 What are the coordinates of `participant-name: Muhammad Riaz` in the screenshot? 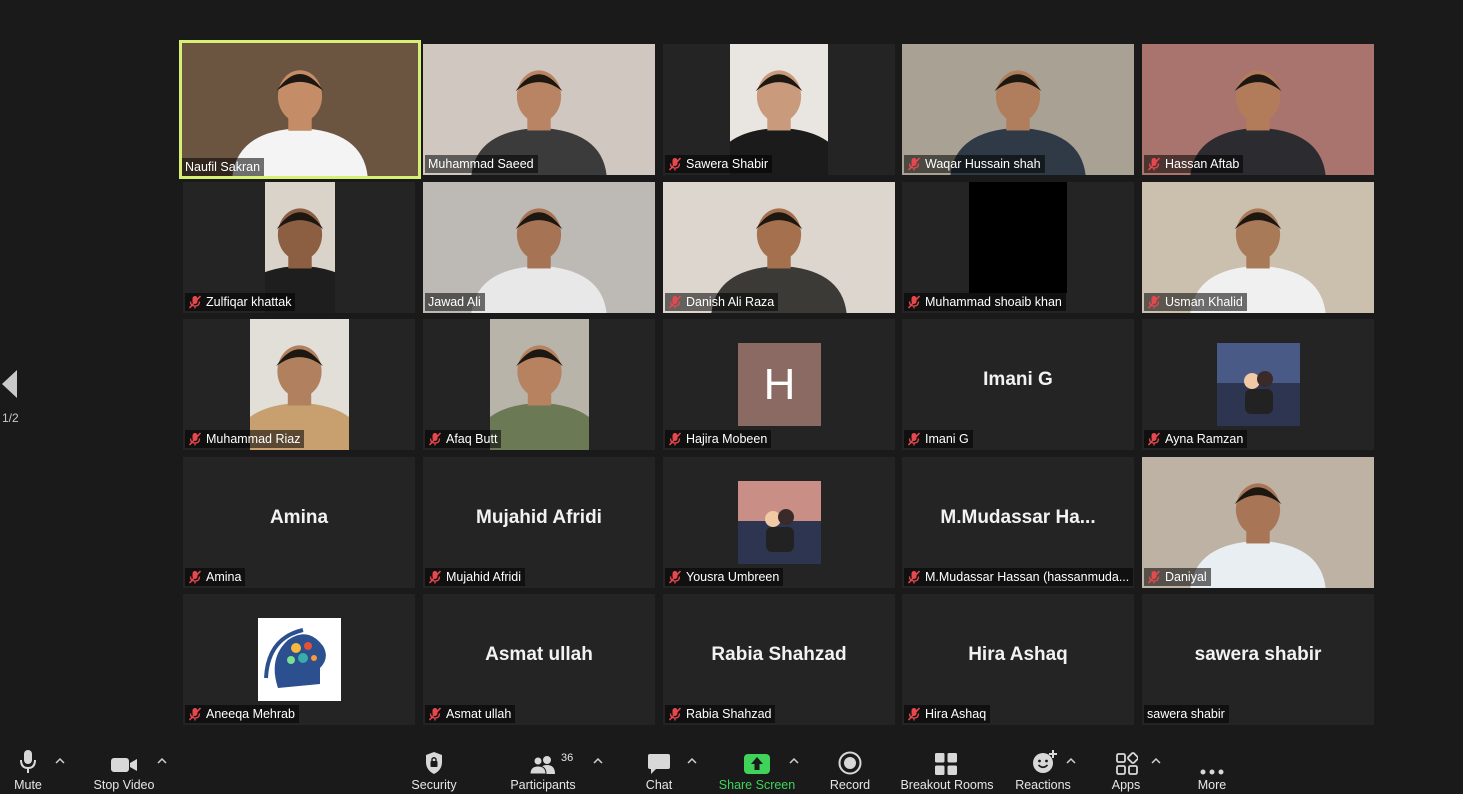 It's located at (253, 439).